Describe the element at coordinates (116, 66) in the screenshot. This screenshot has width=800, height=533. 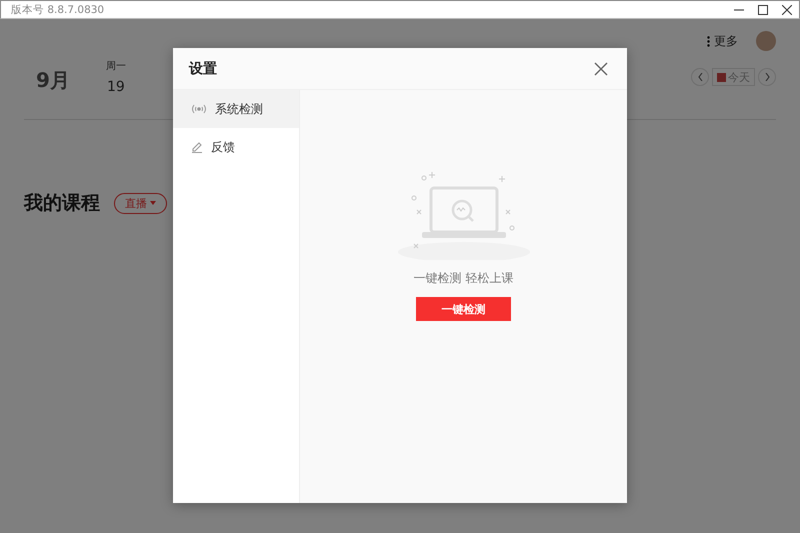
I see `weekday-label: 周一` at that location.